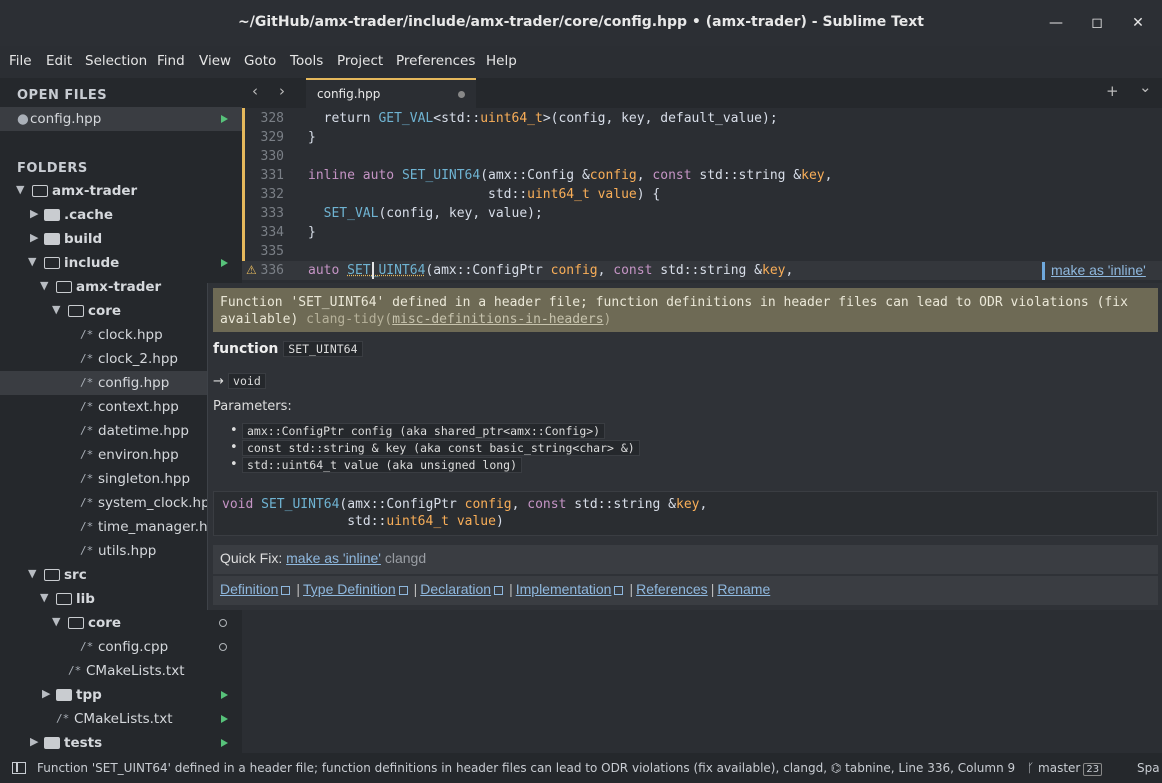  What do you see at coordinates (1065, 768) in the screenshot?
I see `git-branch: ᚴ master 23` at bounding box center [1065, 768].